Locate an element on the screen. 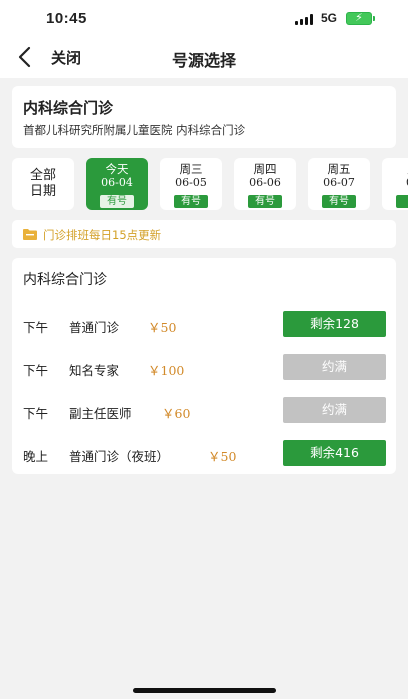  slot-type: 普通门诊（夜班） is located at coordinates (119, 456).